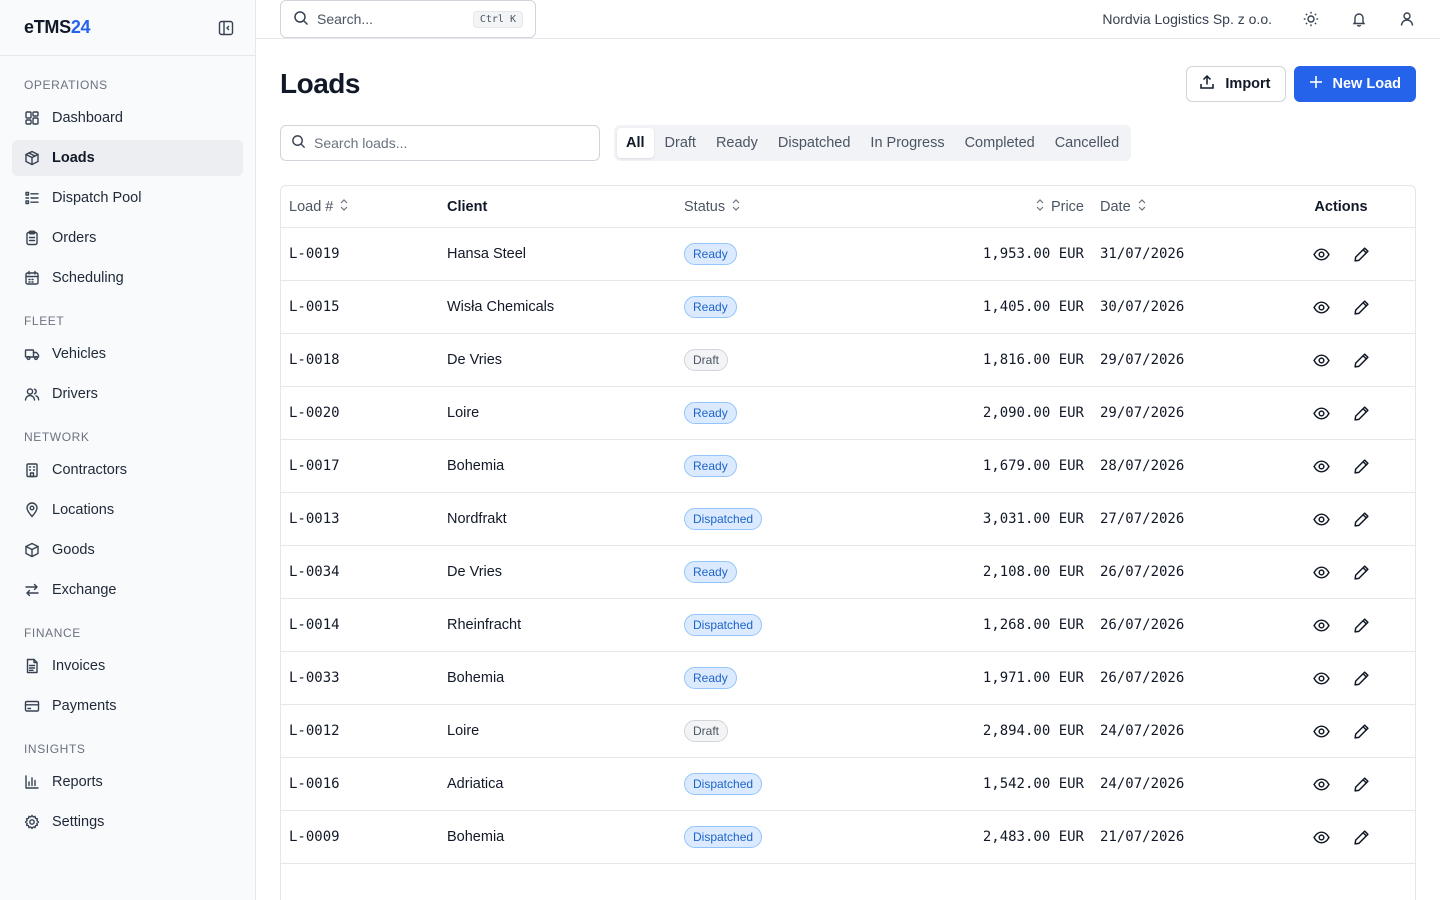 The image size is (1440, 900). Describe the element at coordinates (737, 143) in the screenshot. I see `tab-ready: Ready` at that location.